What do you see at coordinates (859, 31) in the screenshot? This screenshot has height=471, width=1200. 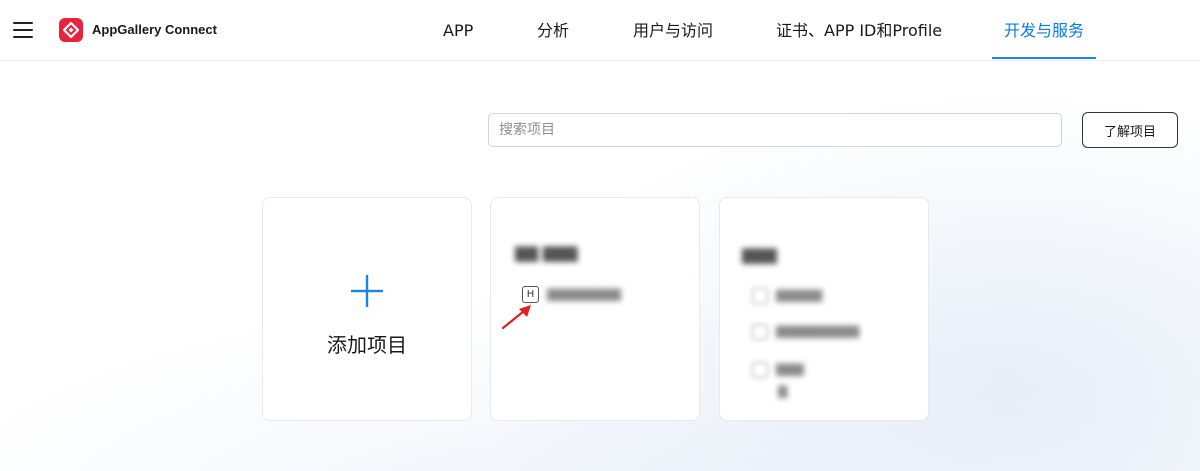 I see `nav-tab-certificates: 证书、APP ID和Profile` at bounding box center [859, 31].